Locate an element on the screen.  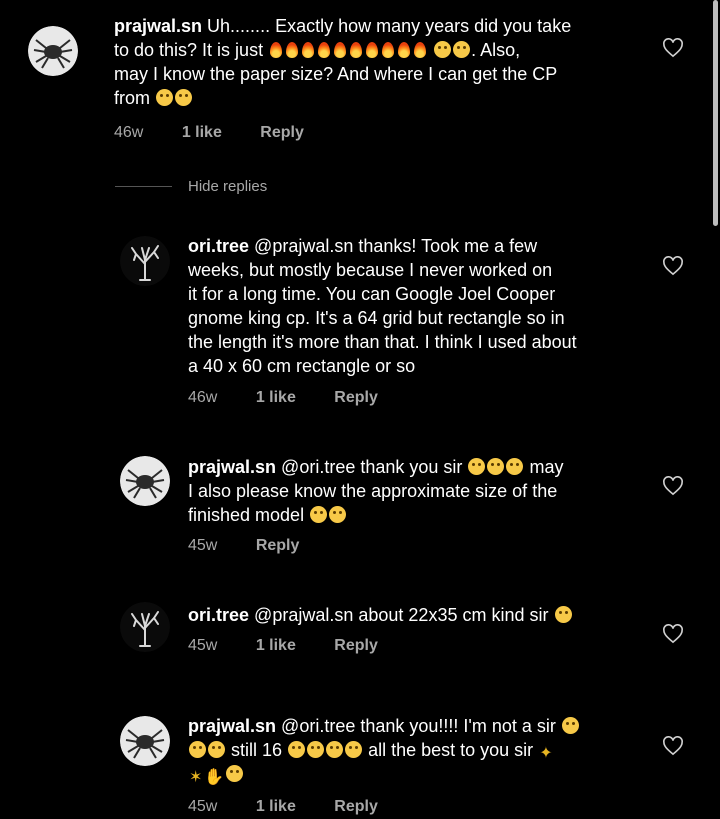
hide-replies-button: Hide replies is located at coordinates (227, 186).